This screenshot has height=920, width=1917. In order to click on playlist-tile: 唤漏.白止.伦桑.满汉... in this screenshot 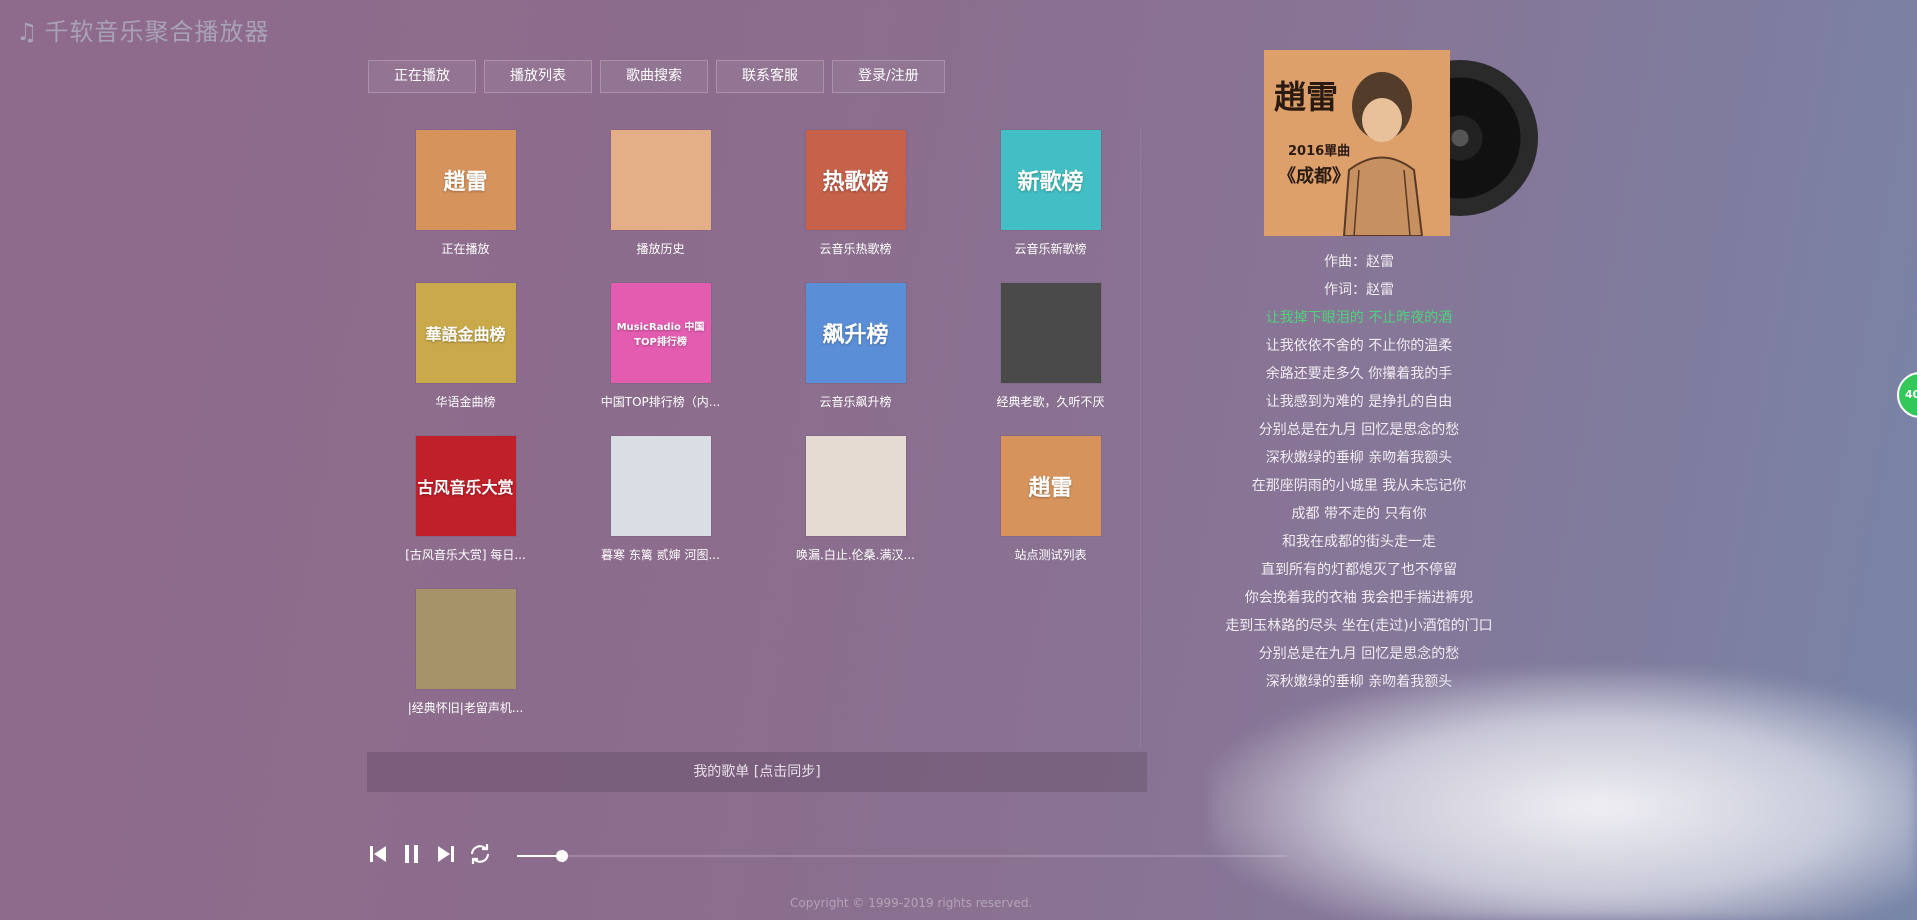, I will do `click(855, 498)`.